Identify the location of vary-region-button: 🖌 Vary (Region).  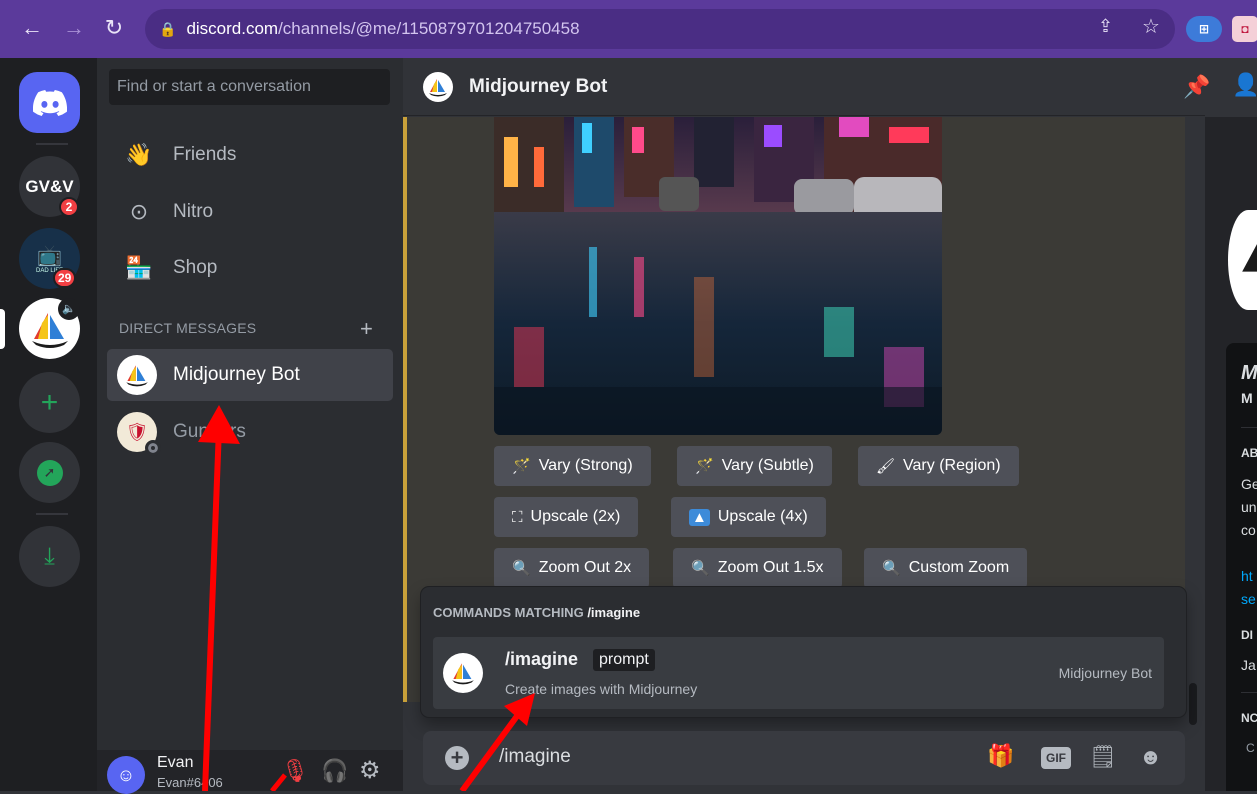
(938, 466).